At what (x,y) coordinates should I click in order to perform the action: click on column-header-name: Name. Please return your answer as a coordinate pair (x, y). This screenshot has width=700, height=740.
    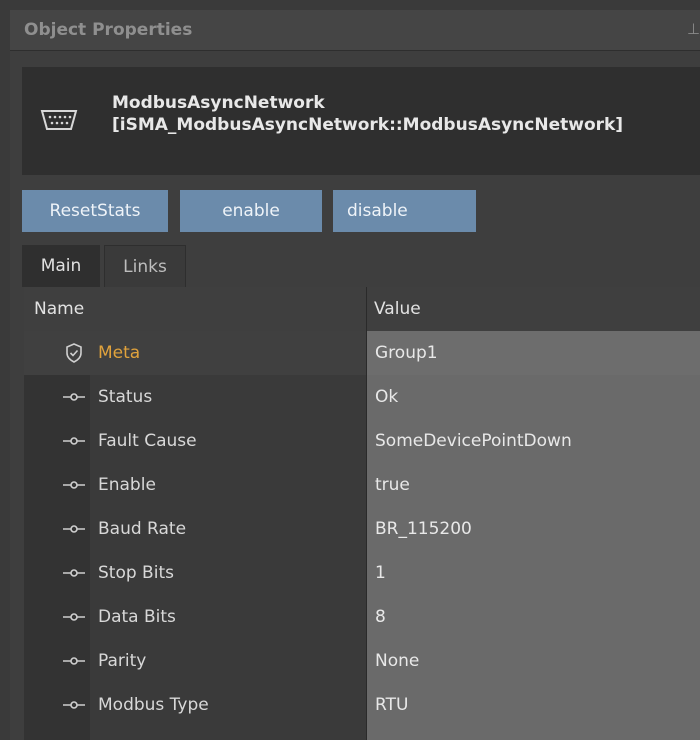
    Looking at the image, I should click on (59, 309).